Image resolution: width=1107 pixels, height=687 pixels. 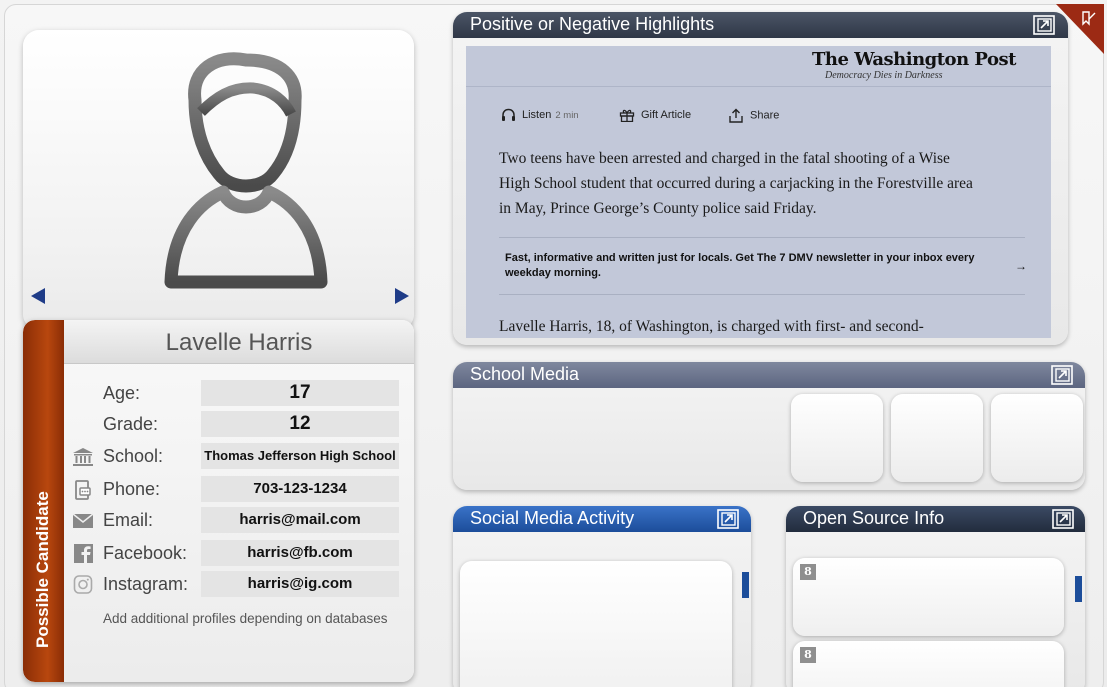 I want to click on social-media-header: Social Media Activity, so click(x=602, y=519).